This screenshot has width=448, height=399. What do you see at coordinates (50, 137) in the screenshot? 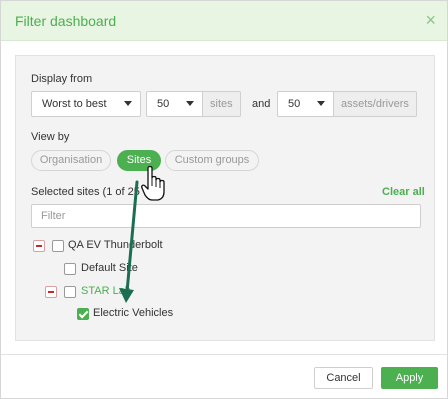
I see `view-by-label: View by` at bounding box center [50, 137].